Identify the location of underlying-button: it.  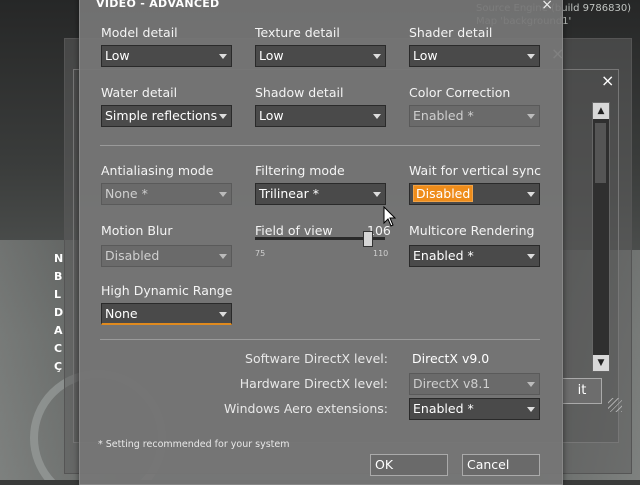
(582, 391).